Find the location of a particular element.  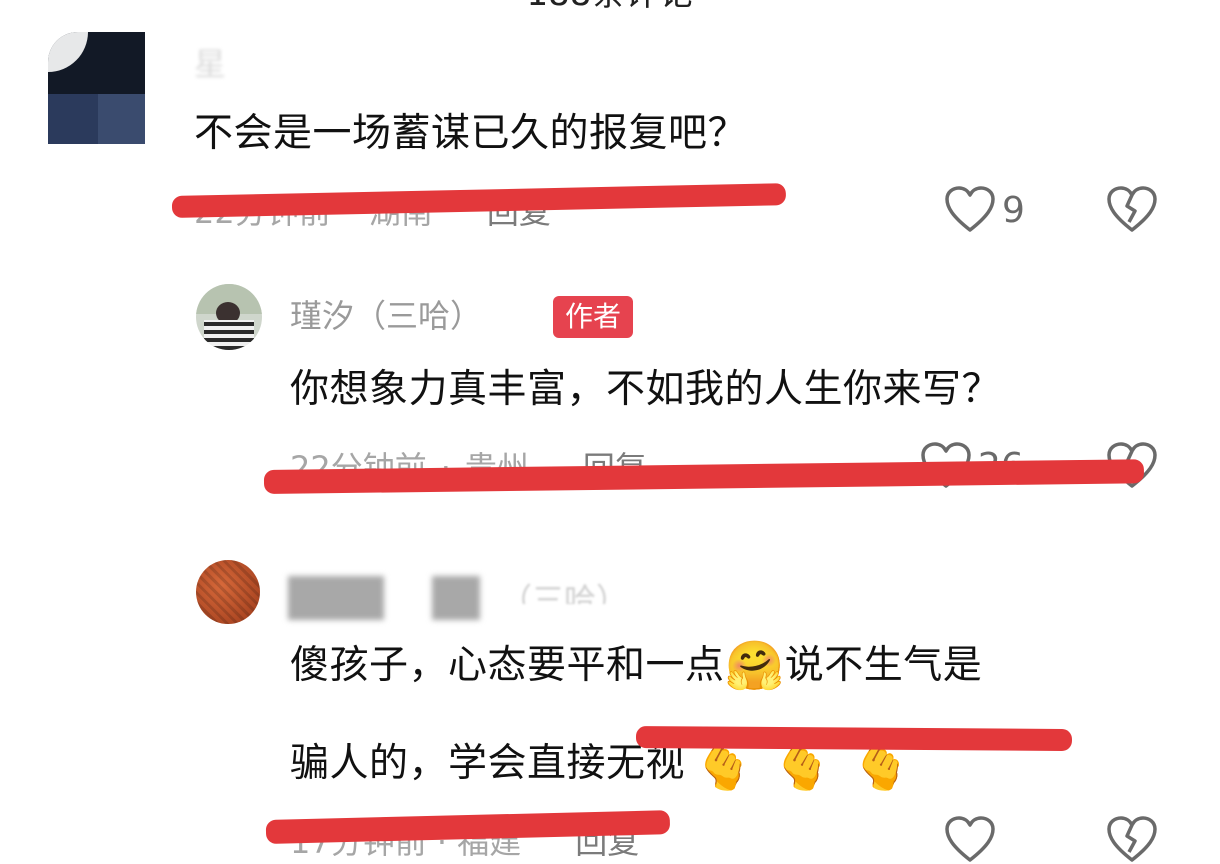

comment-text: 骗人的，学会直接无视 is located at coordinates (488, 763).